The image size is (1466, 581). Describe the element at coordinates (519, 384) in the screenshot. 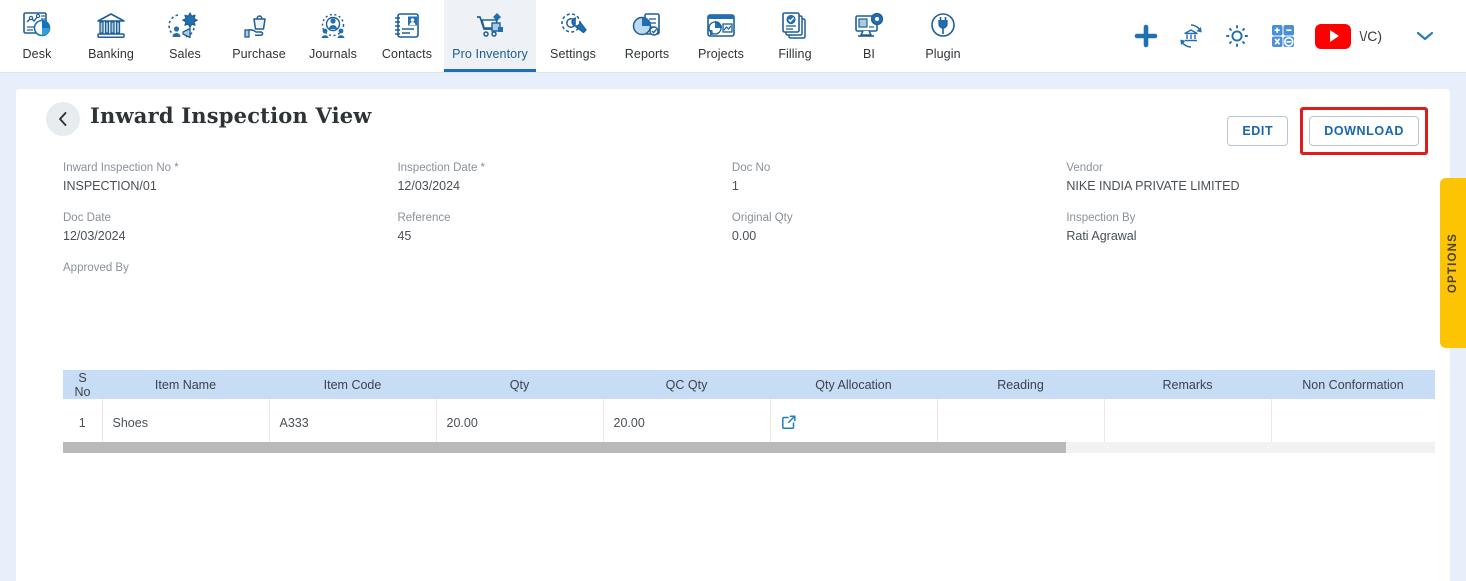

I see `column-header-qty: Qty` at that location.